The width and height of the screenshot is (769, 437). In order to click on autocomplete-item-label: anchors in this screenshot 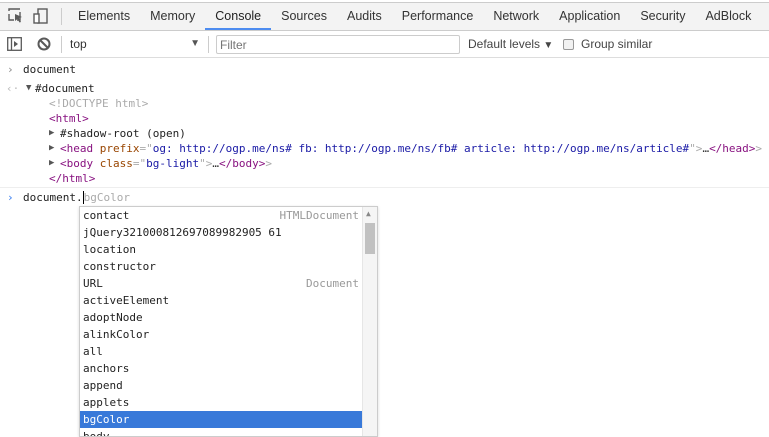, I will do `click(106, 368)`.